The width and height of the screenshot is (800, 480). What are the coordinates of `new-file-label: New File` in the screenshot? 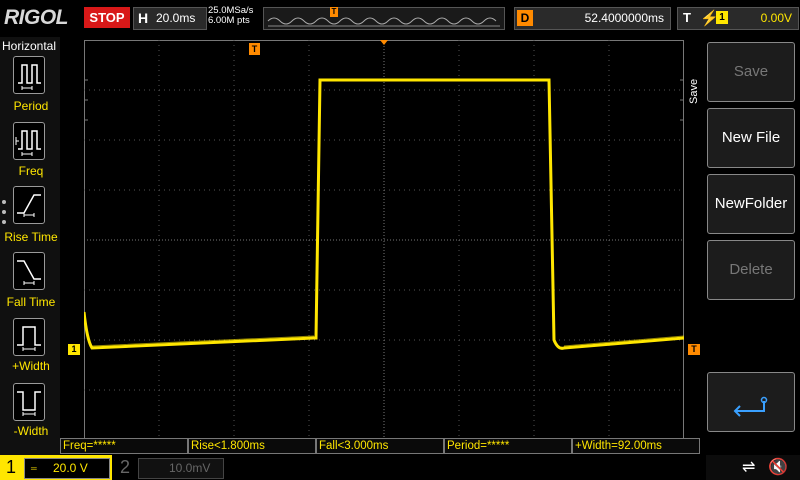 It's located at (751, 137).